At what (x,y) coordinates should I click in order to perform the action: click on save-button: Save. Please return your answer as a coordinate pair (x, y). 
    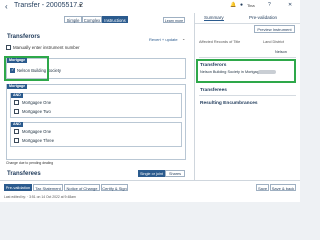
    Looking at the image, I should click on (262, 187).